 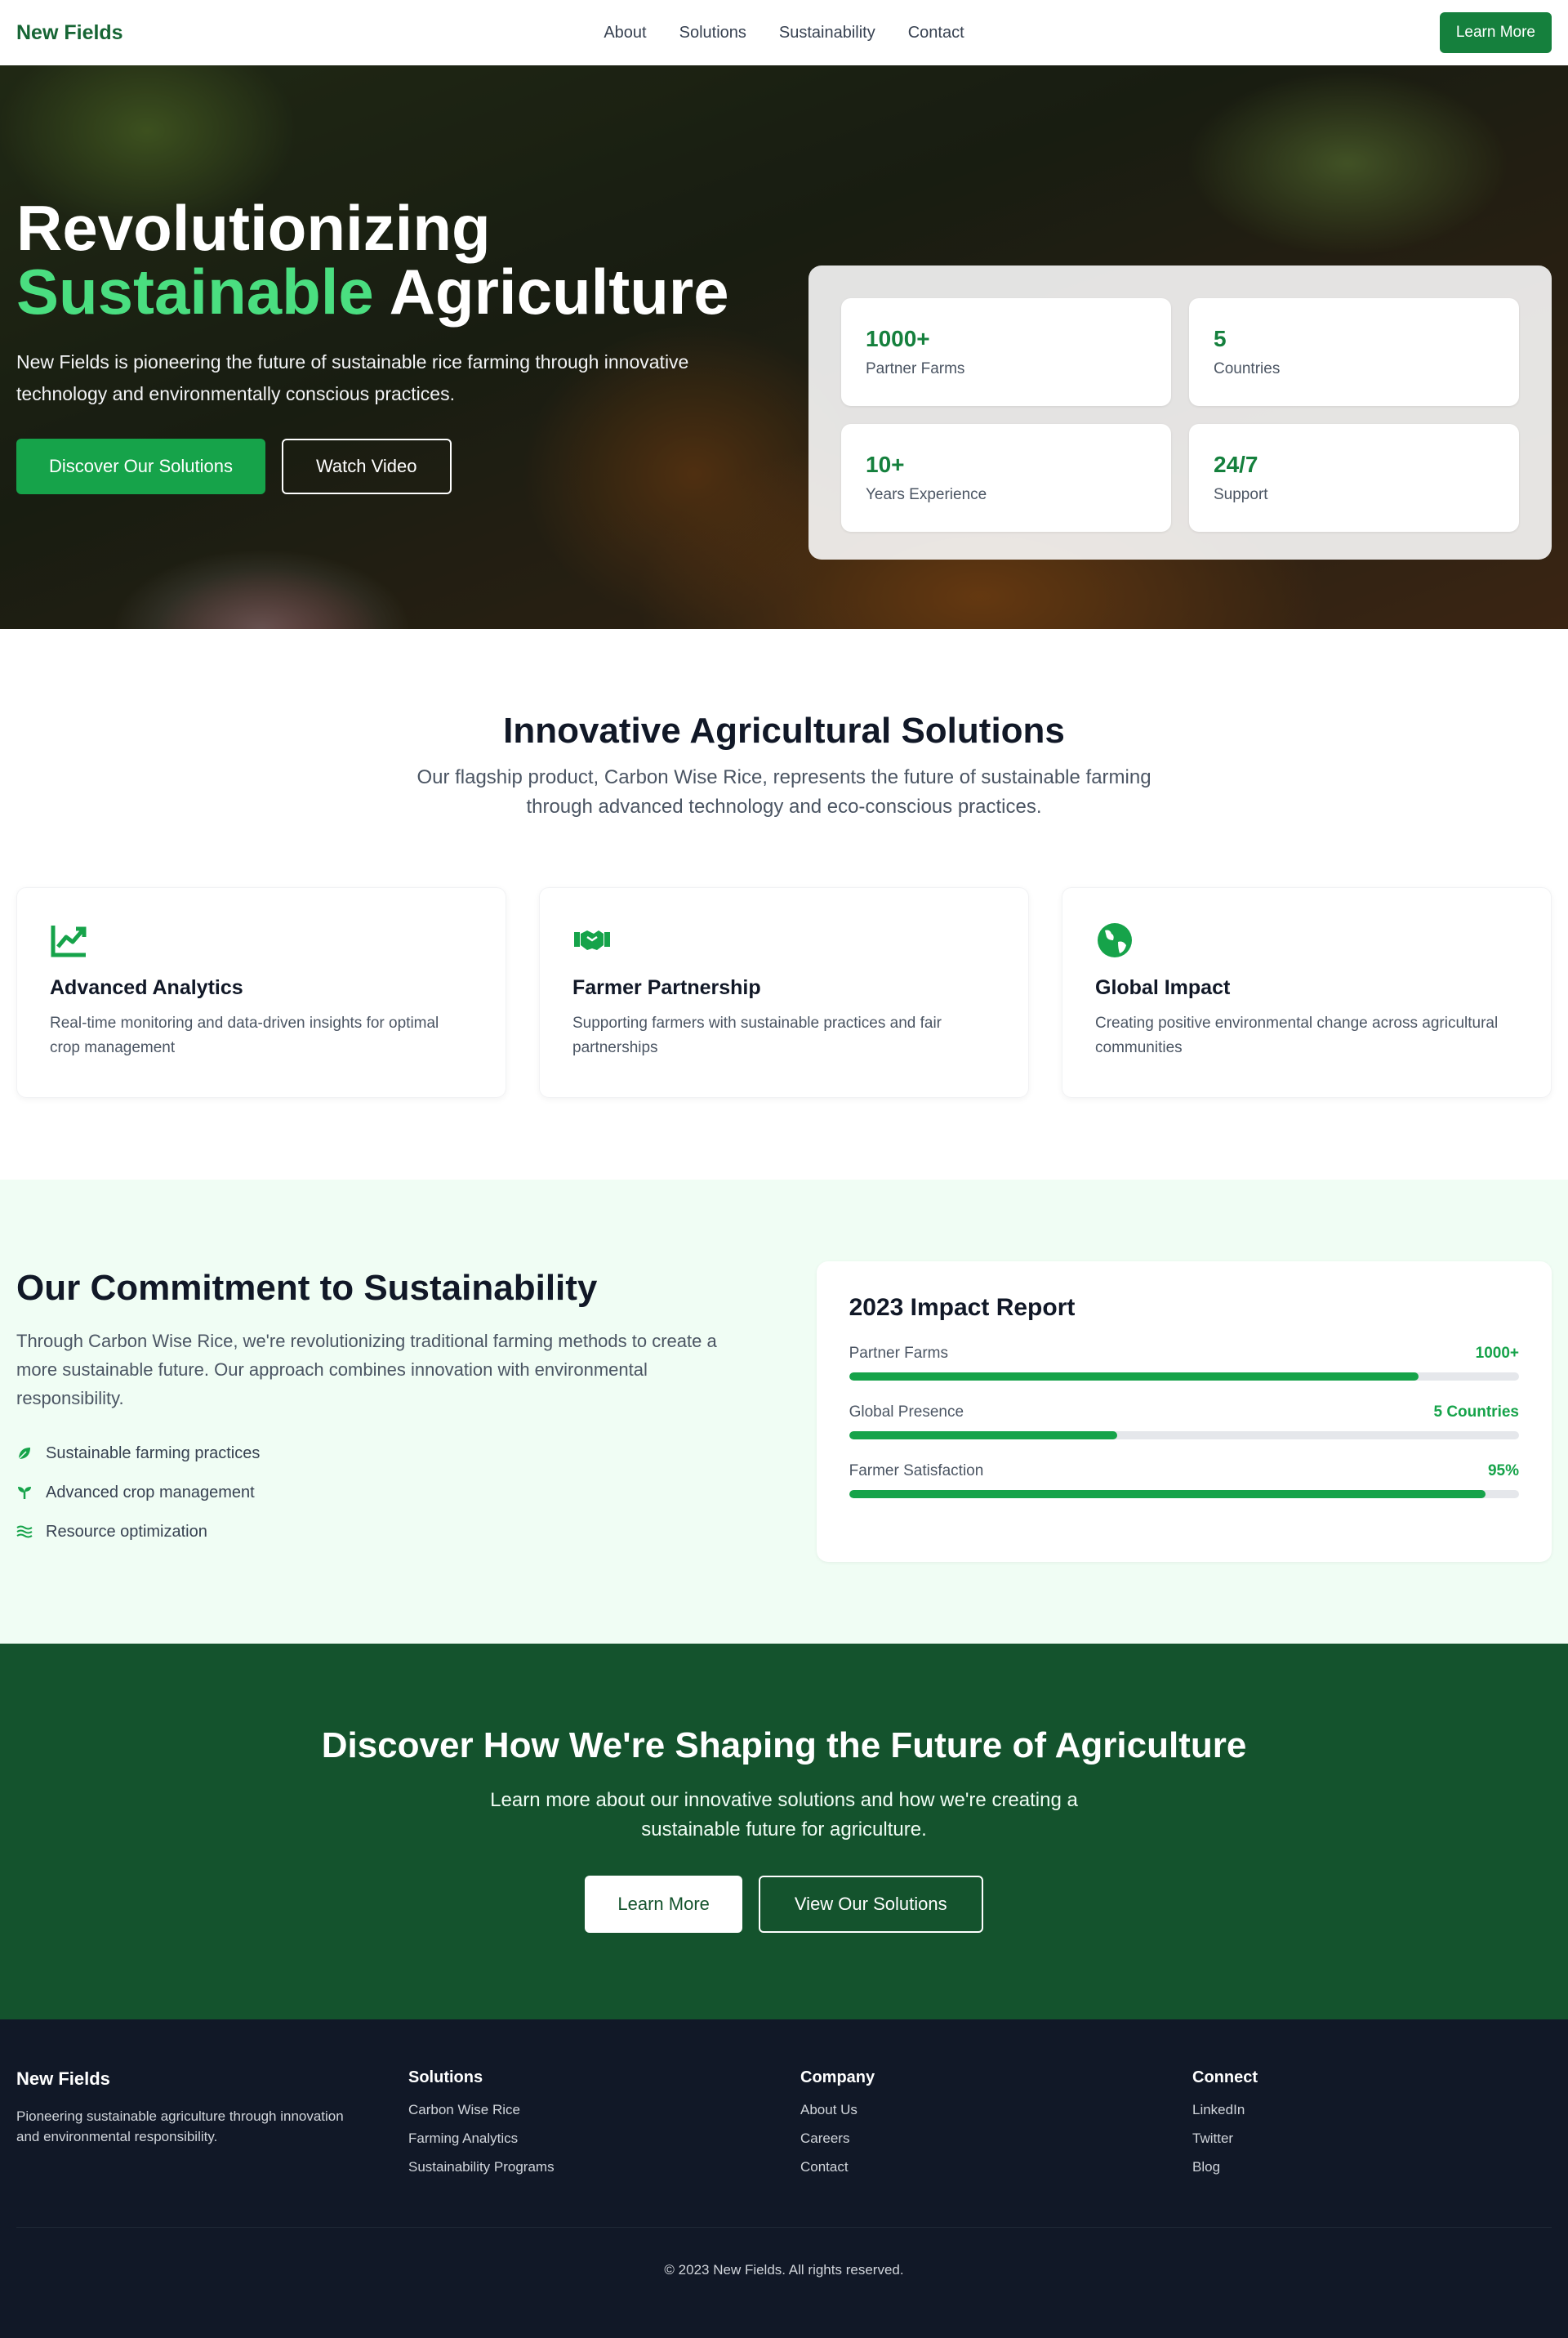 I want to click on feature-title: Farmer Partnership, so click(x=666, y=987).